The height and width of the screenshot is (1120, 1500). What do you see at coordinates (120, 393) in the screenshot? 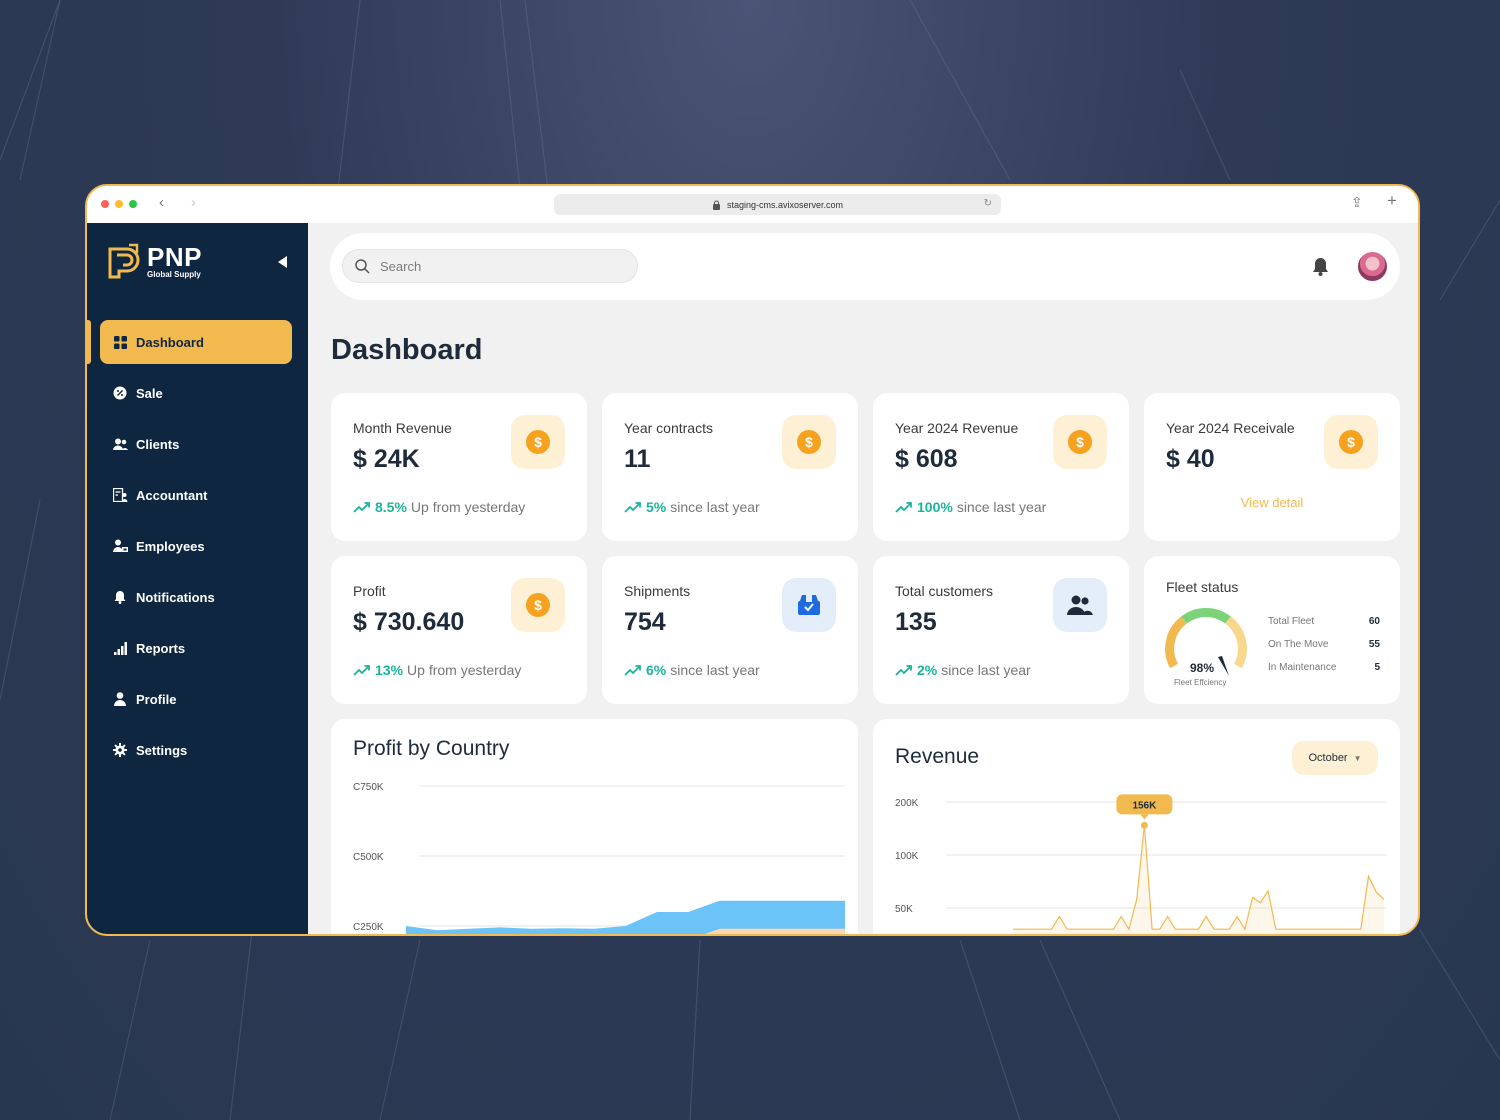
I see `badge-percent-icon` at bounding box center [120, 393].